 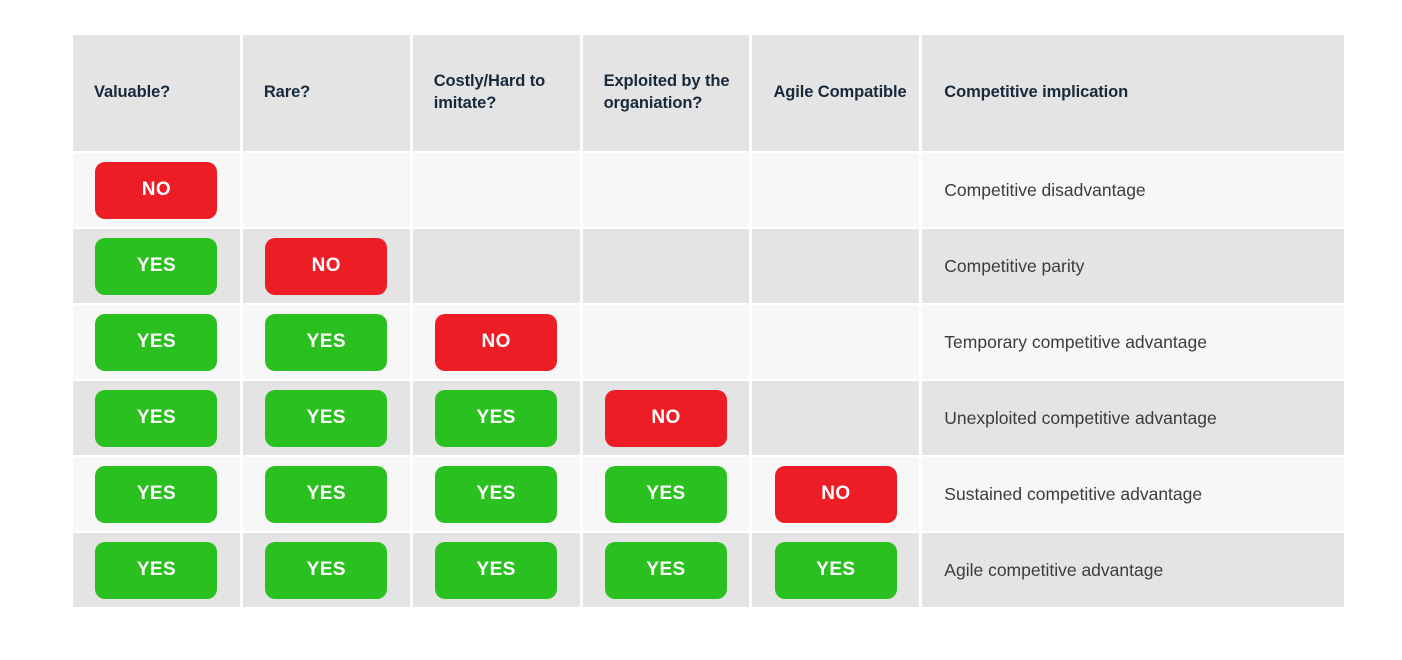 I want to click on column-header-label: Costly/Hard to imitate?, so click(x=489, y=92).